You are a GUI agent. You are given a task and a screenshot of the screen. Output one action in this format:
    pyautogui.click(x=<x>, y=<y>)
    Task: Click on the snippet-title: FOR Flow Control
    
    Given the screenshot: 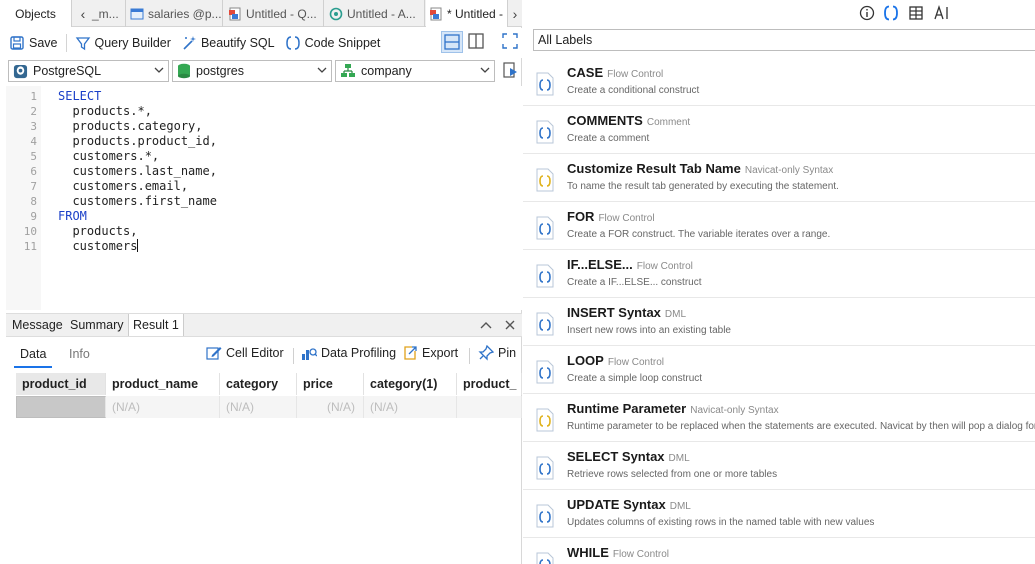 What is the action you would take?
    pyautogui.click(x=611, y=216)
    